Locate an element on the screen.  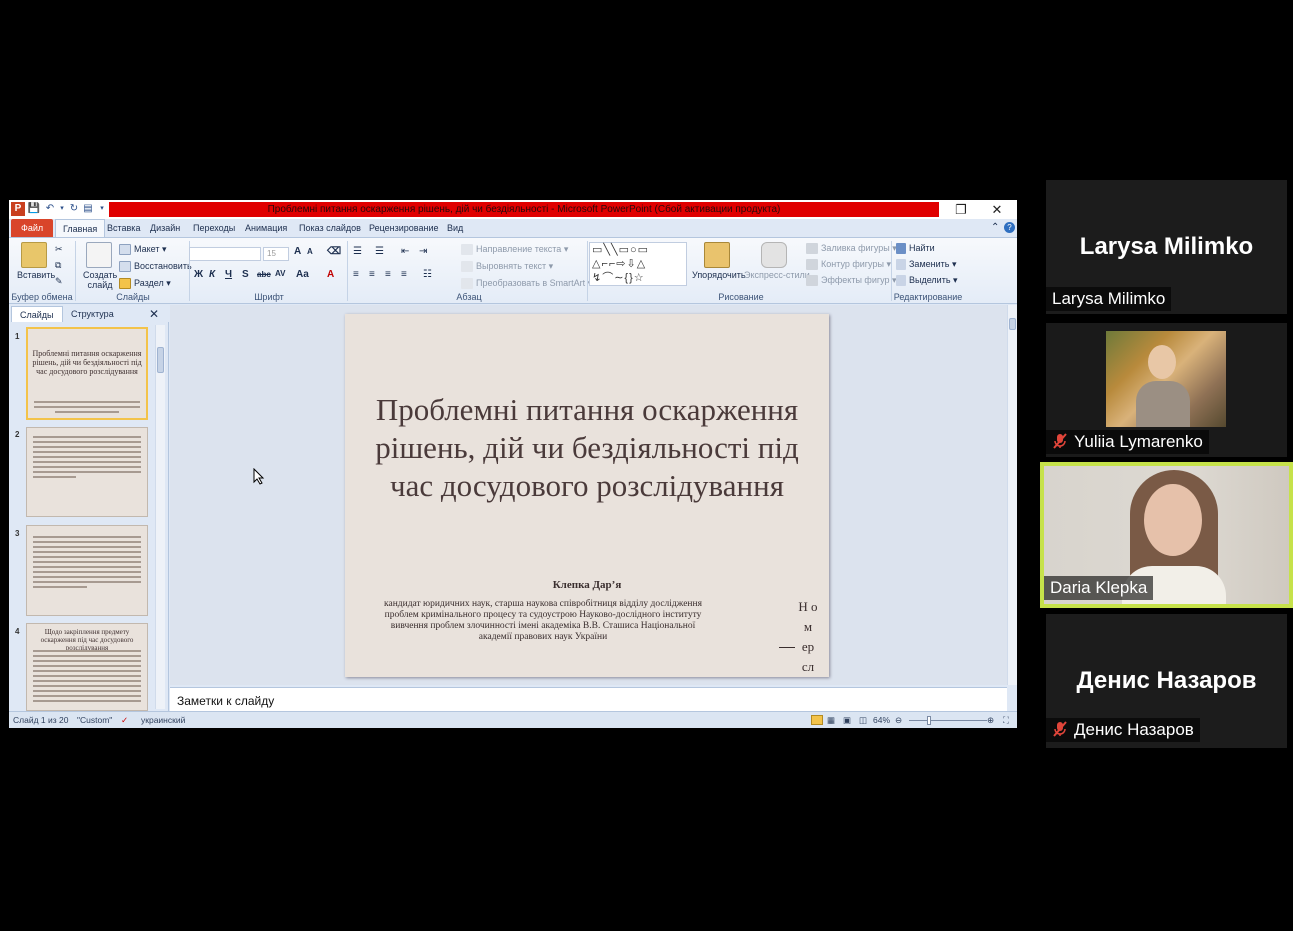
increase-indent-icon: ⇥ is located at coordinates (423, 251).